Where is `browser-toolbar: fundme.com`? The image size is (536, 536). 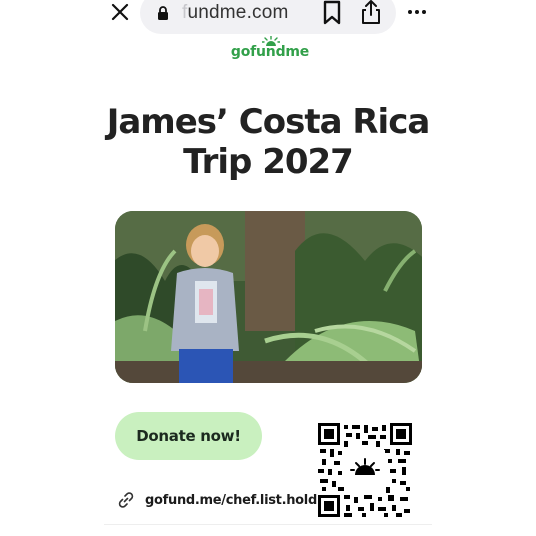 browser-toolbar: fundme.com is located at coordinates (268, 17).